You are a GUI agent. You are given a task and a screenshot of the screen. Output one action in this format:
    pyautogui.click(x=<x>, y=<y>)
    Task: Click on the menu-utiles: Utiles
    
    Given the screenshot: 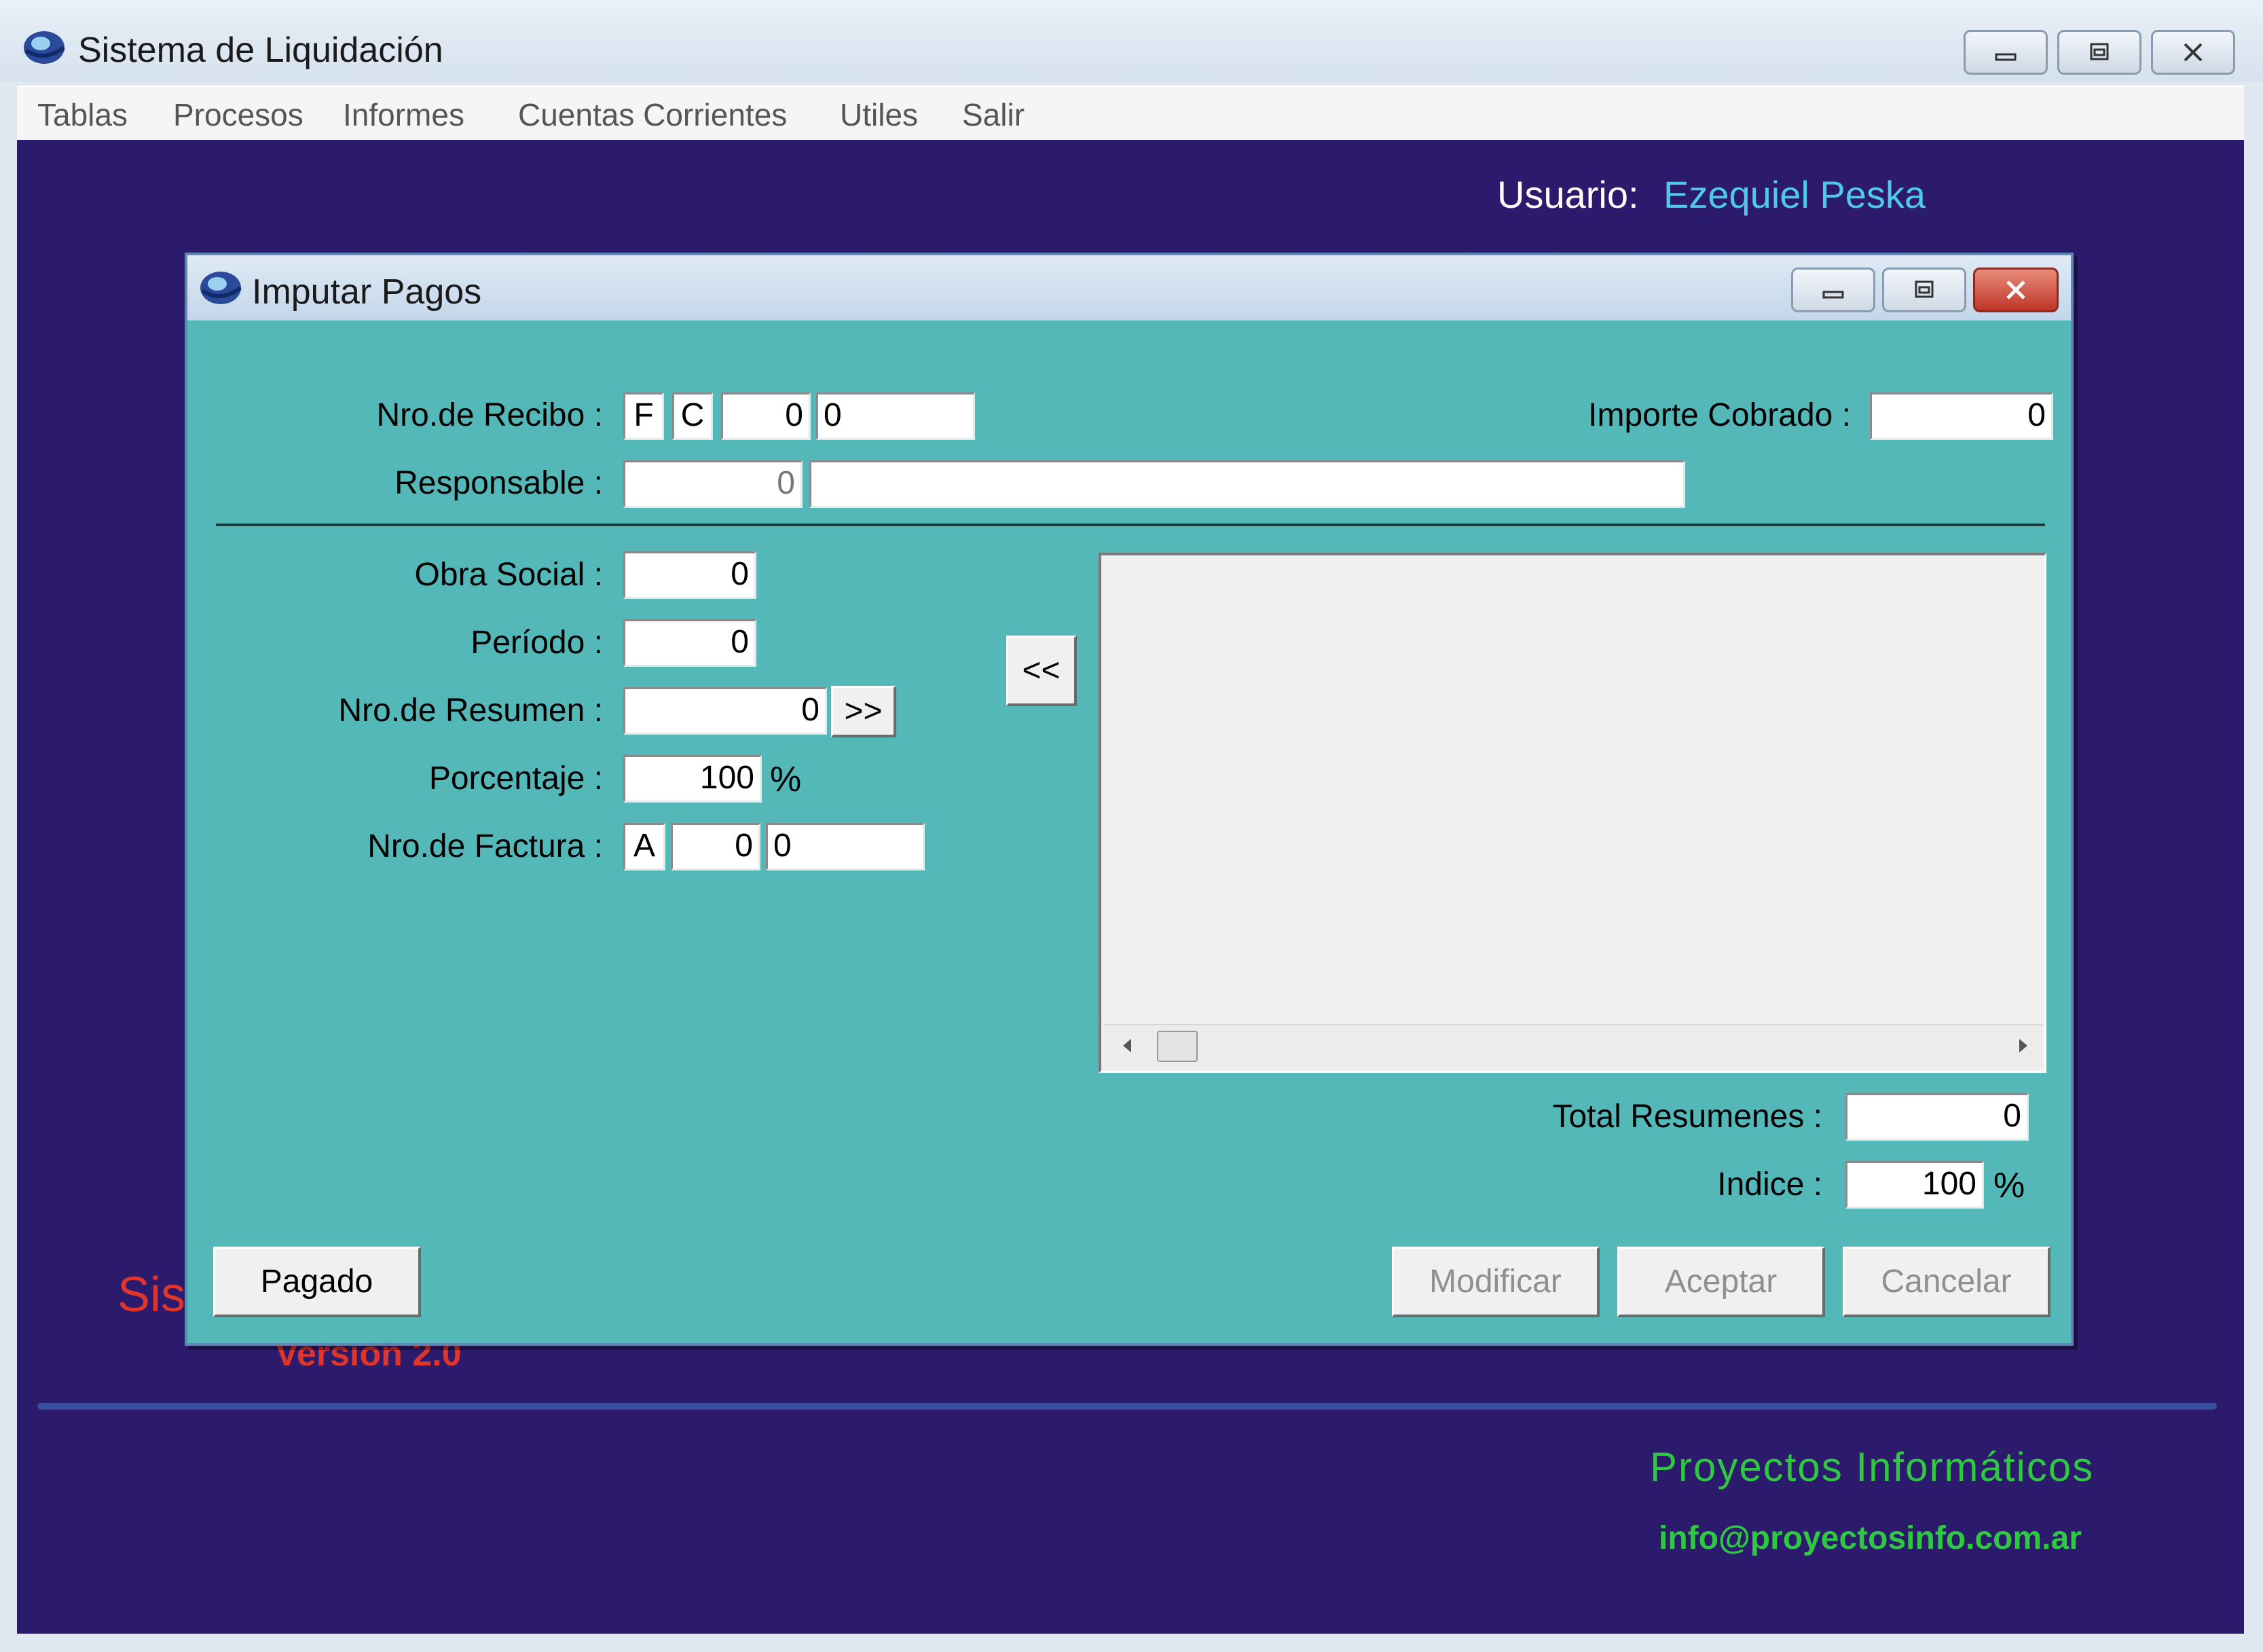 What is the action you would take?
    pyautogui.click(x=879, y=115)
    